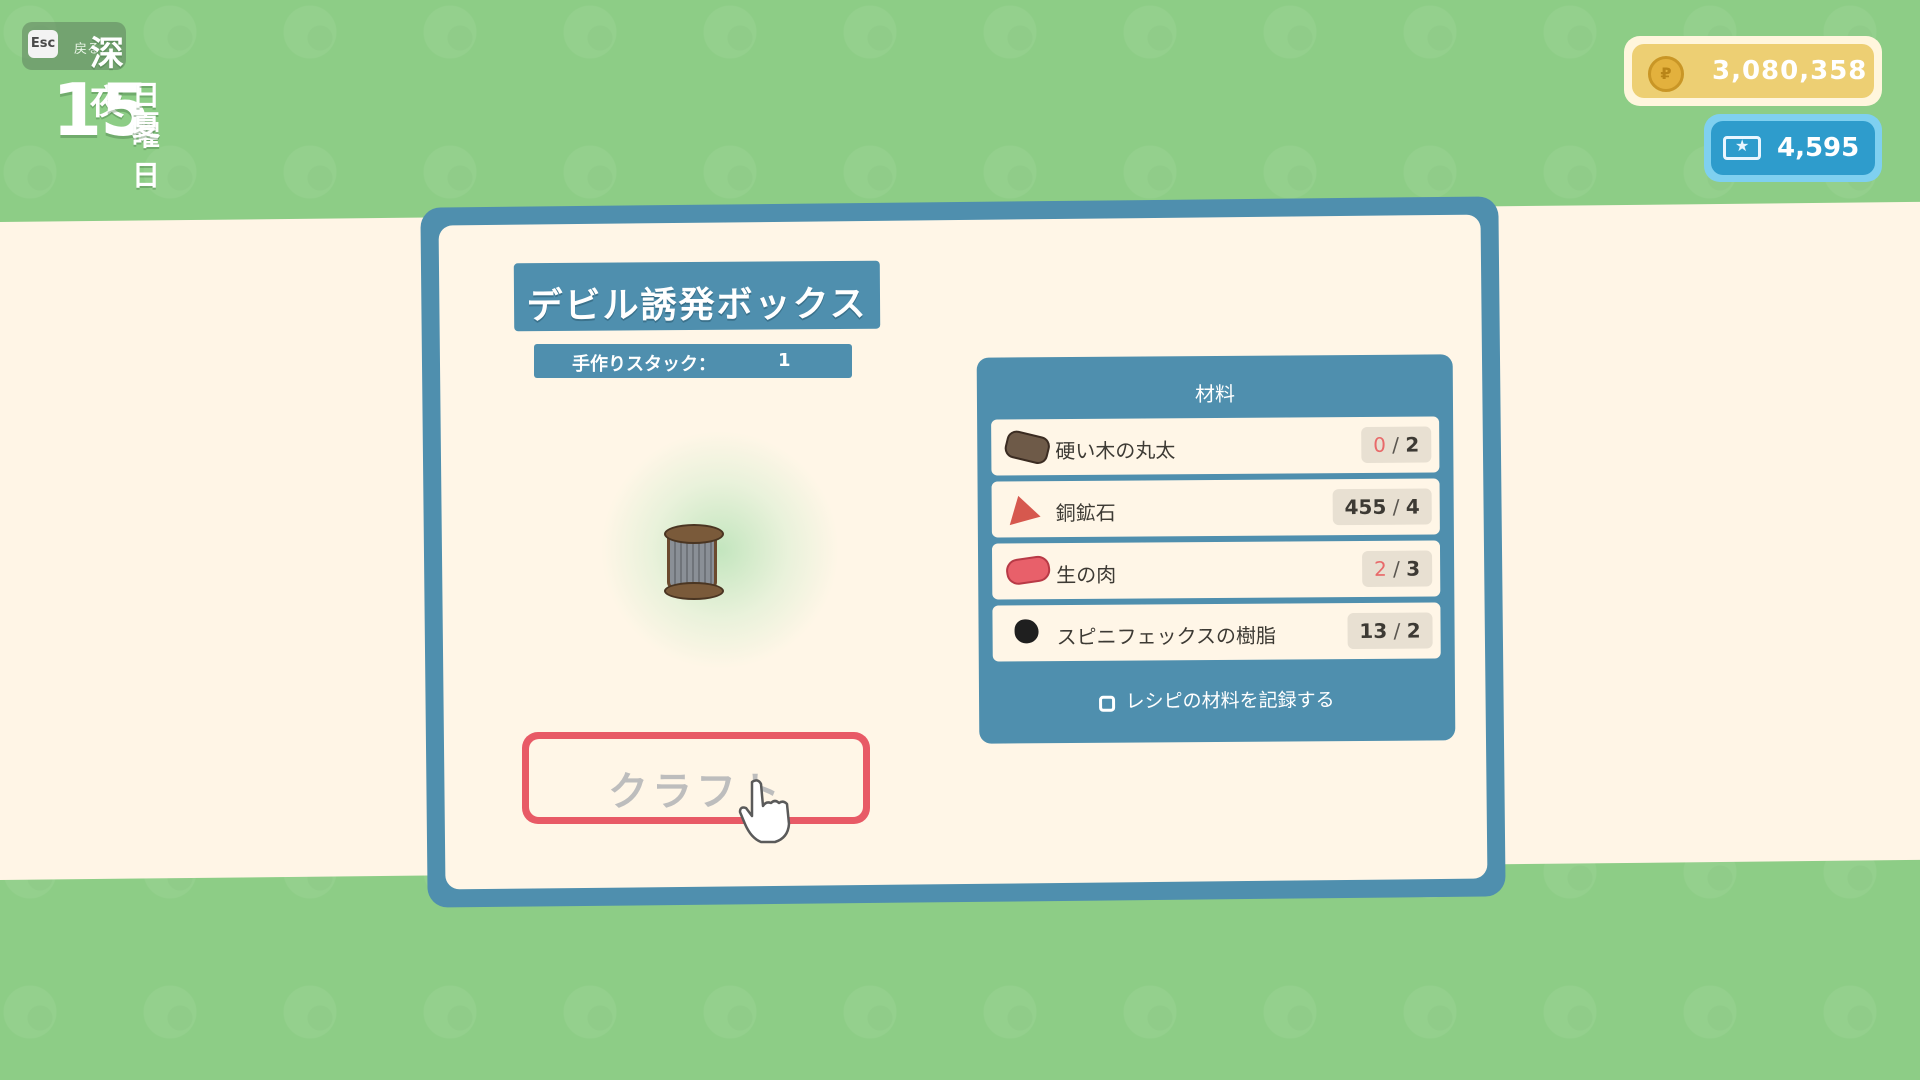 The height and width of the screenshot is (1080, 1920). I want to click on raw-meat-icon, so click(1028, 570).